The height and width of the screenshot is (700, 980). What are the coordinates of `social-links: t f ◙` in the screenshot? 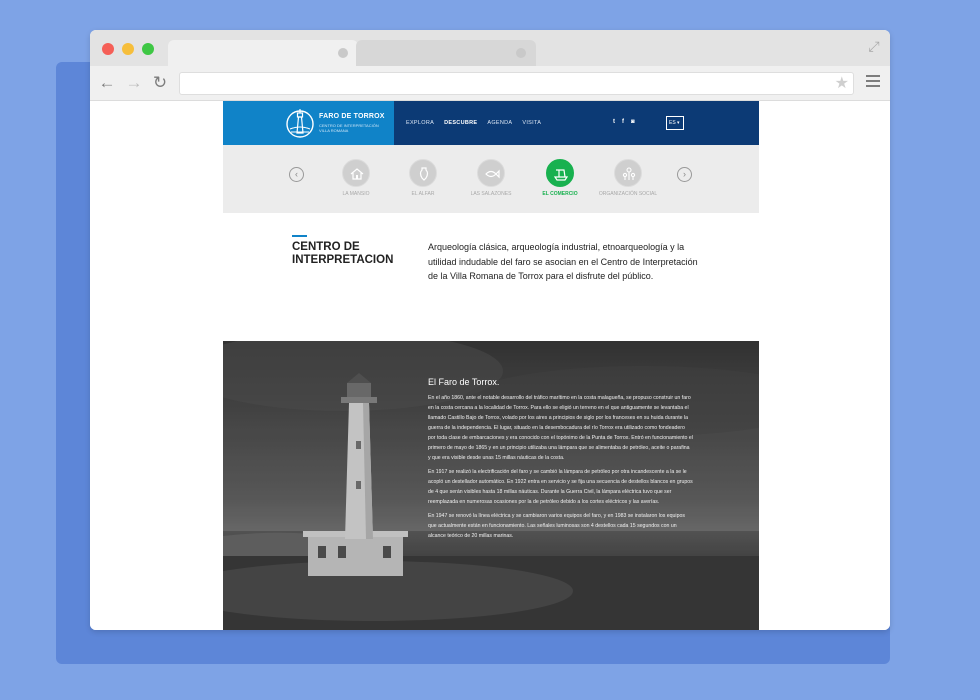 It's located at (624, 122).